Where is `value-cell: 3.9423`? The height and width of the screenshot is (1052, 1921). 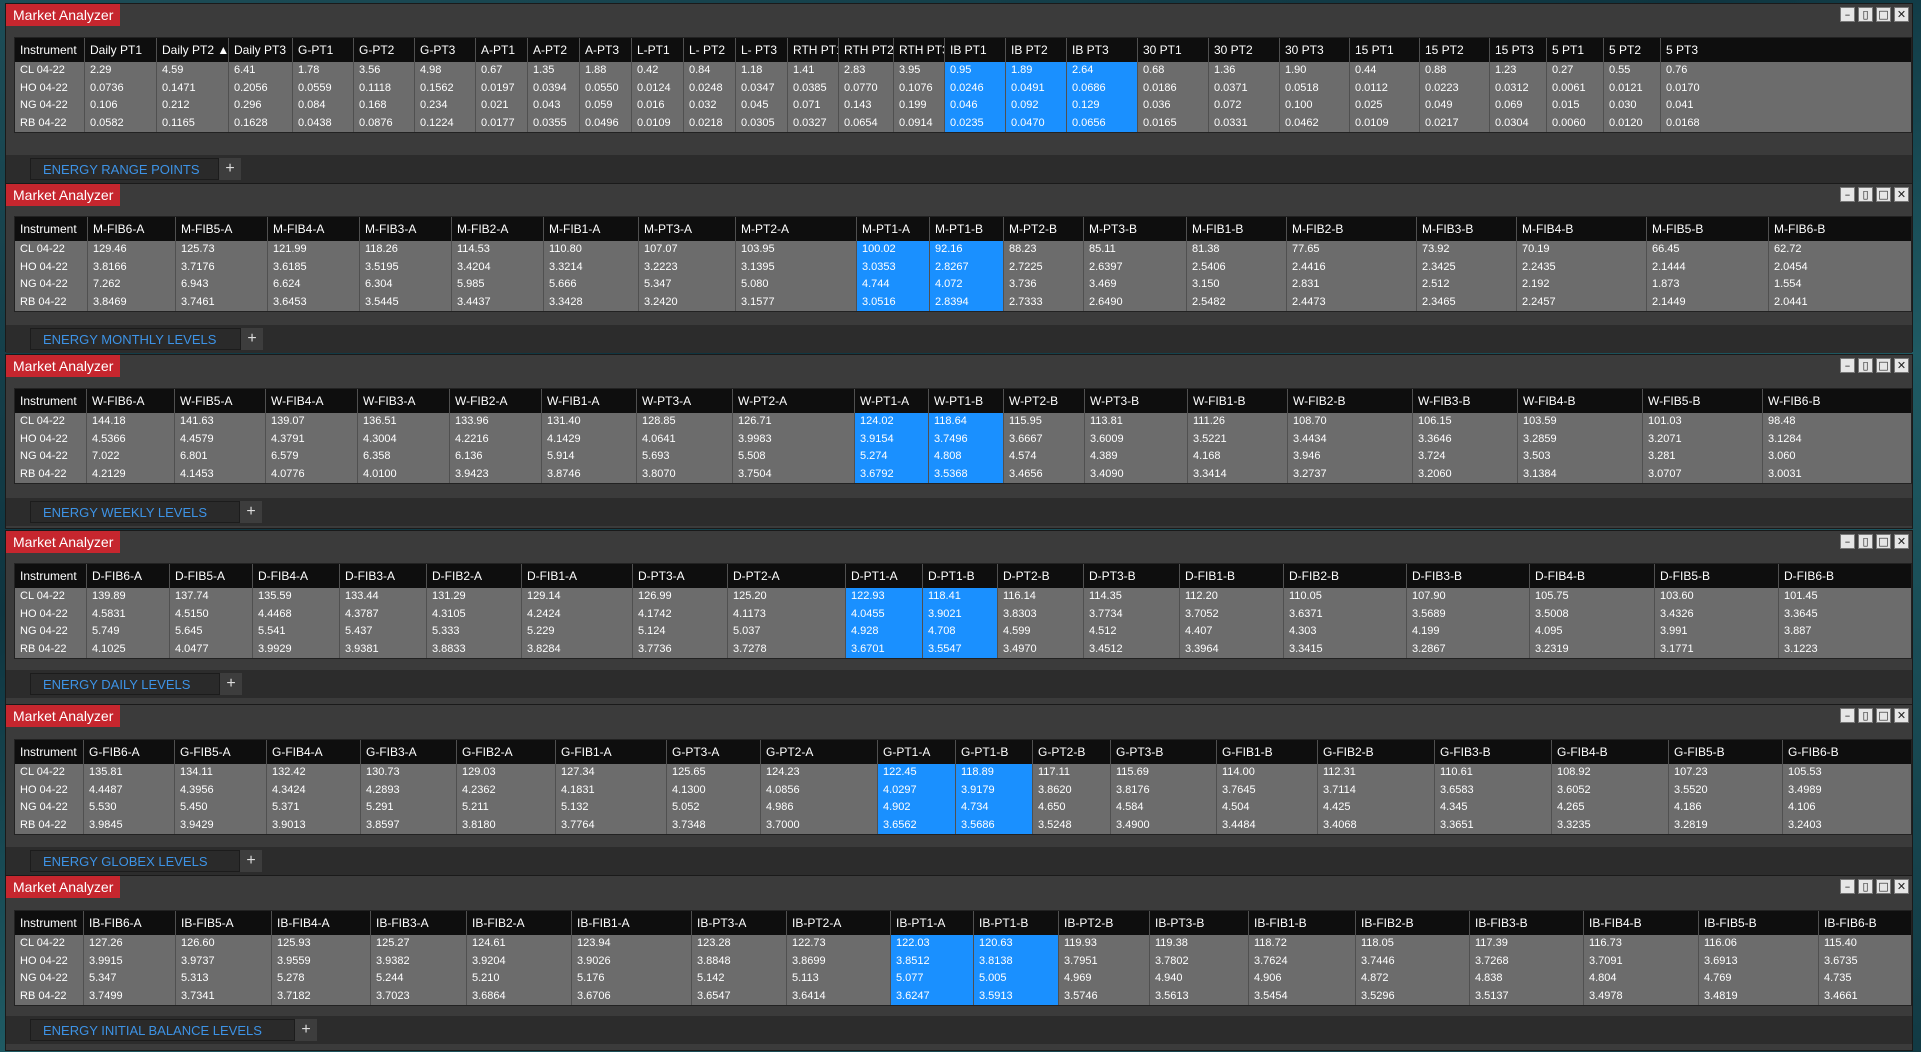 value-cell: 3.9423 is located at coordinates (495, 475).